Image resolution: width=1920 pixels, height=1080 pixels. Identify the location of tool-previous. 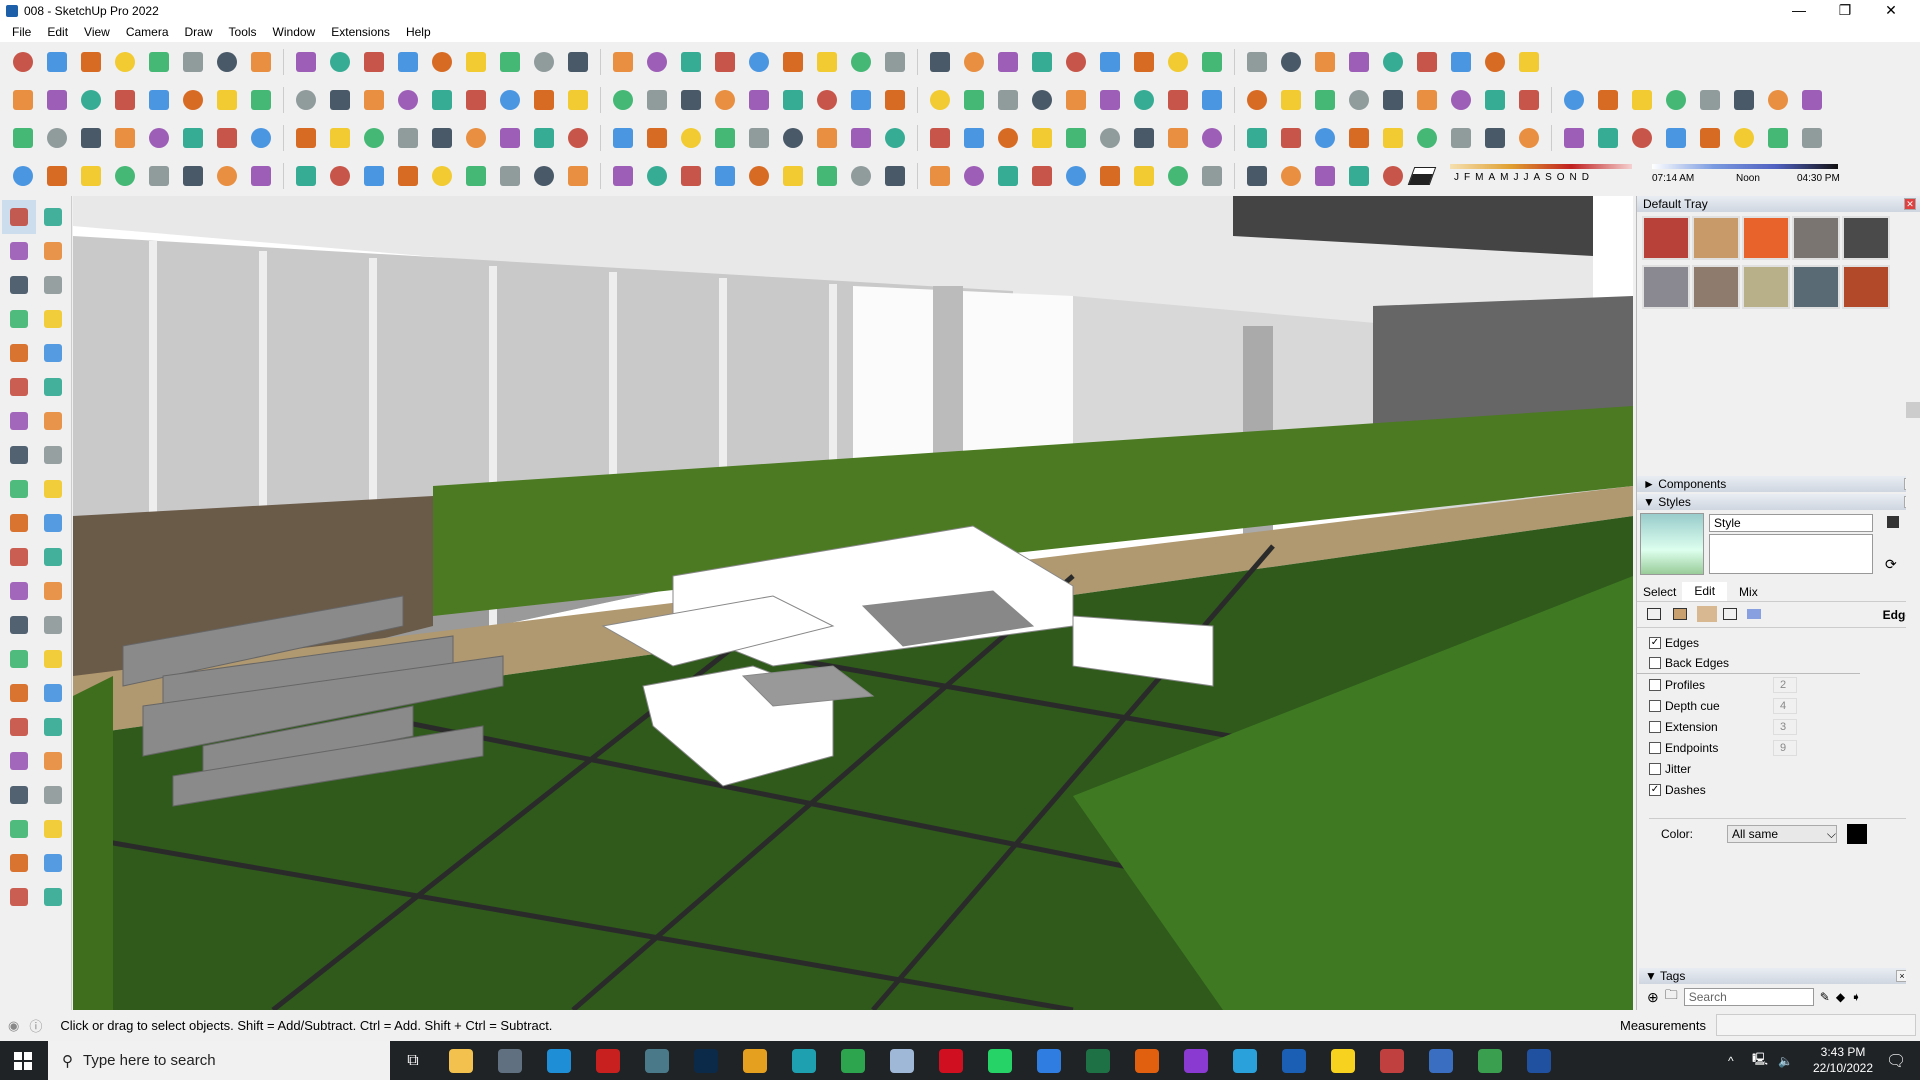
(53, 761).